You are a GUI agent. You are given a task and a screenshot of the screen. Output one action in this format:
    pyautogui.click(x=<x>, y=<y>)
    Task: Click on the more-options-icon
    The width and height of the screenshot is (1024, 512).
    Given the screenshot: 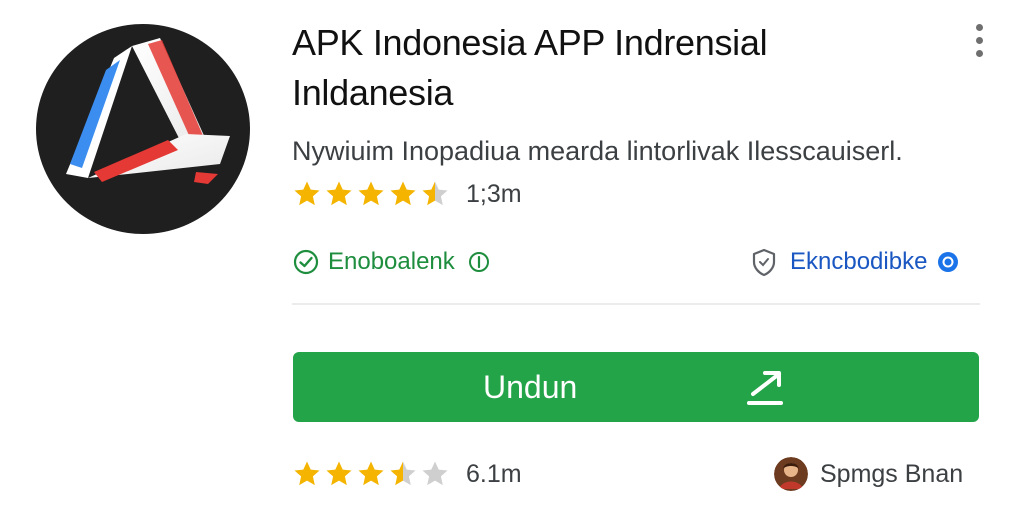 What is the action you would take?
    pyautogui.click(x=979, y=40)
    